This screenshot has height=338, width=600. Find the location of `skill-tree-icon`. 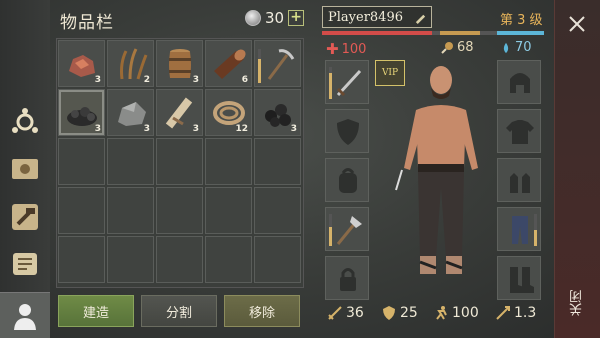

skill-tree-icon is located at coordinates (25, 120).